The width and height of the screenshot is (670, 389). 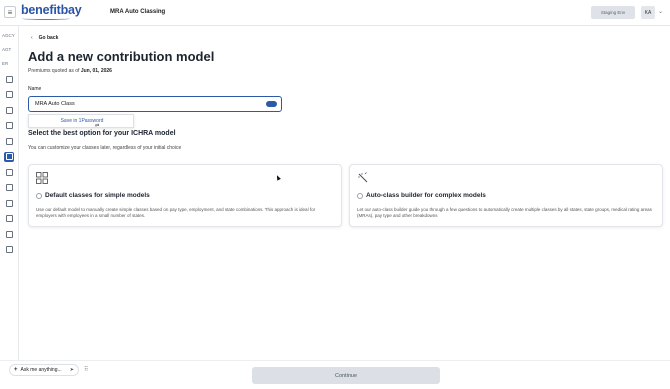 I want to click on document-icon, so click(x=9, y=141).